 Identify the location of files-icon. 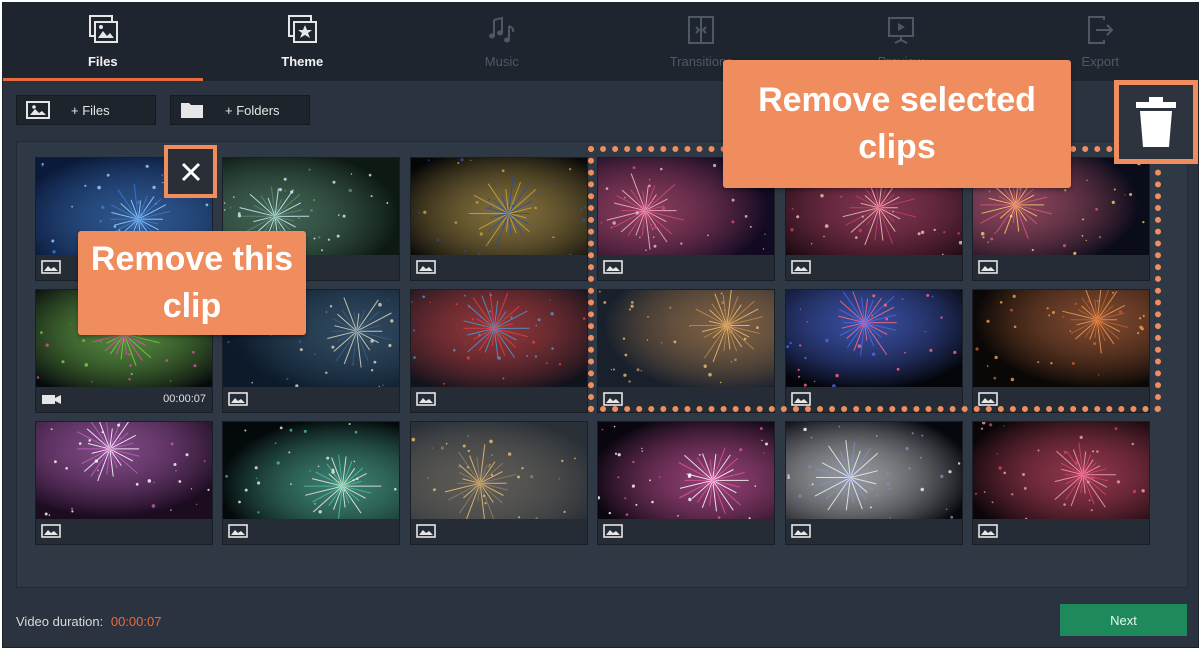
(103, 30).